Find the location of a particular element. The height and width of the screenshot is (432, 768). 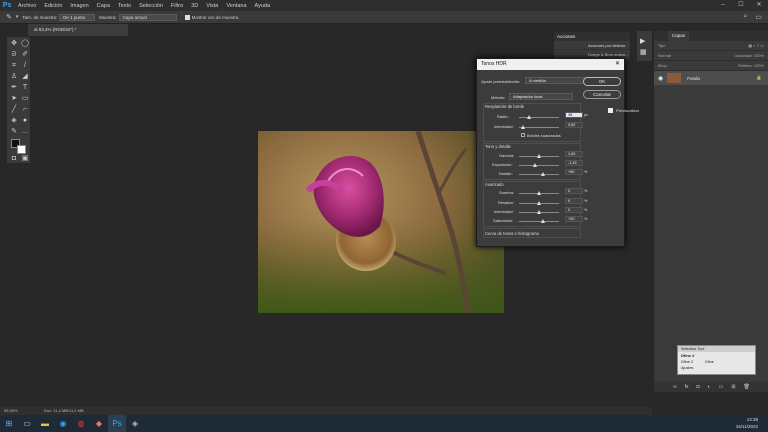

close-icon: ✕ is located at coordinates (759, 5).